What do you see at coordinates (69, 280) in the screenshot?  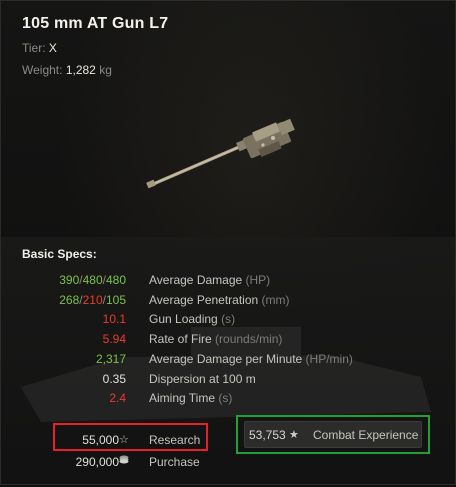 I see `spec-value-part: 390` at bounding box center [69, 280].